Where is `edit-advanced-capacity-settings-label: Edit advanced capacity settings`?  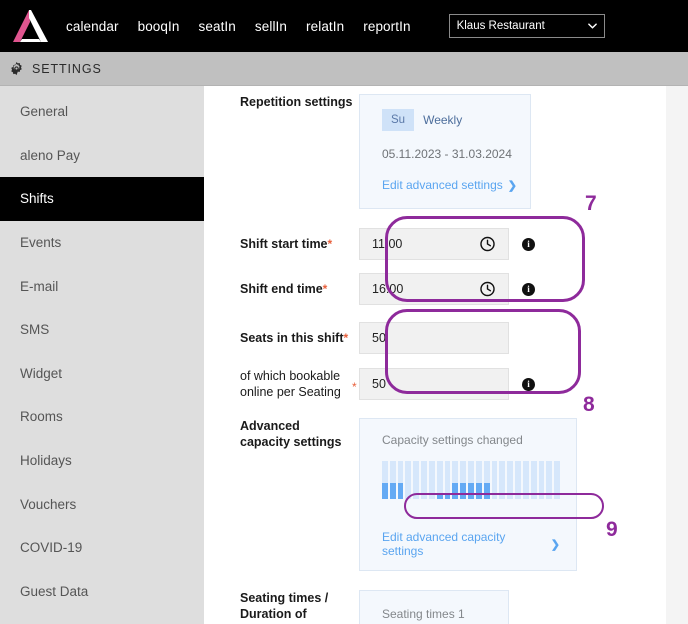 edit-advanced-capacity-settings-label: Edit advanced capacity settings is located at coordinates (444, 544).